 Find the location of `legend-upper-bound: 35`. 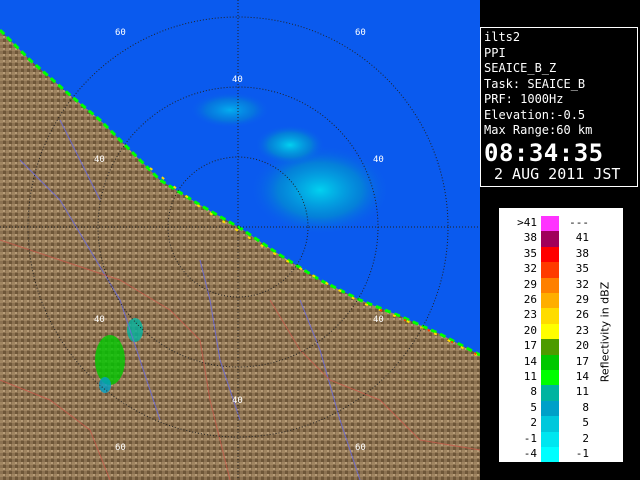

legend-upper-bound: 35 is located at coordinates (582, 269).